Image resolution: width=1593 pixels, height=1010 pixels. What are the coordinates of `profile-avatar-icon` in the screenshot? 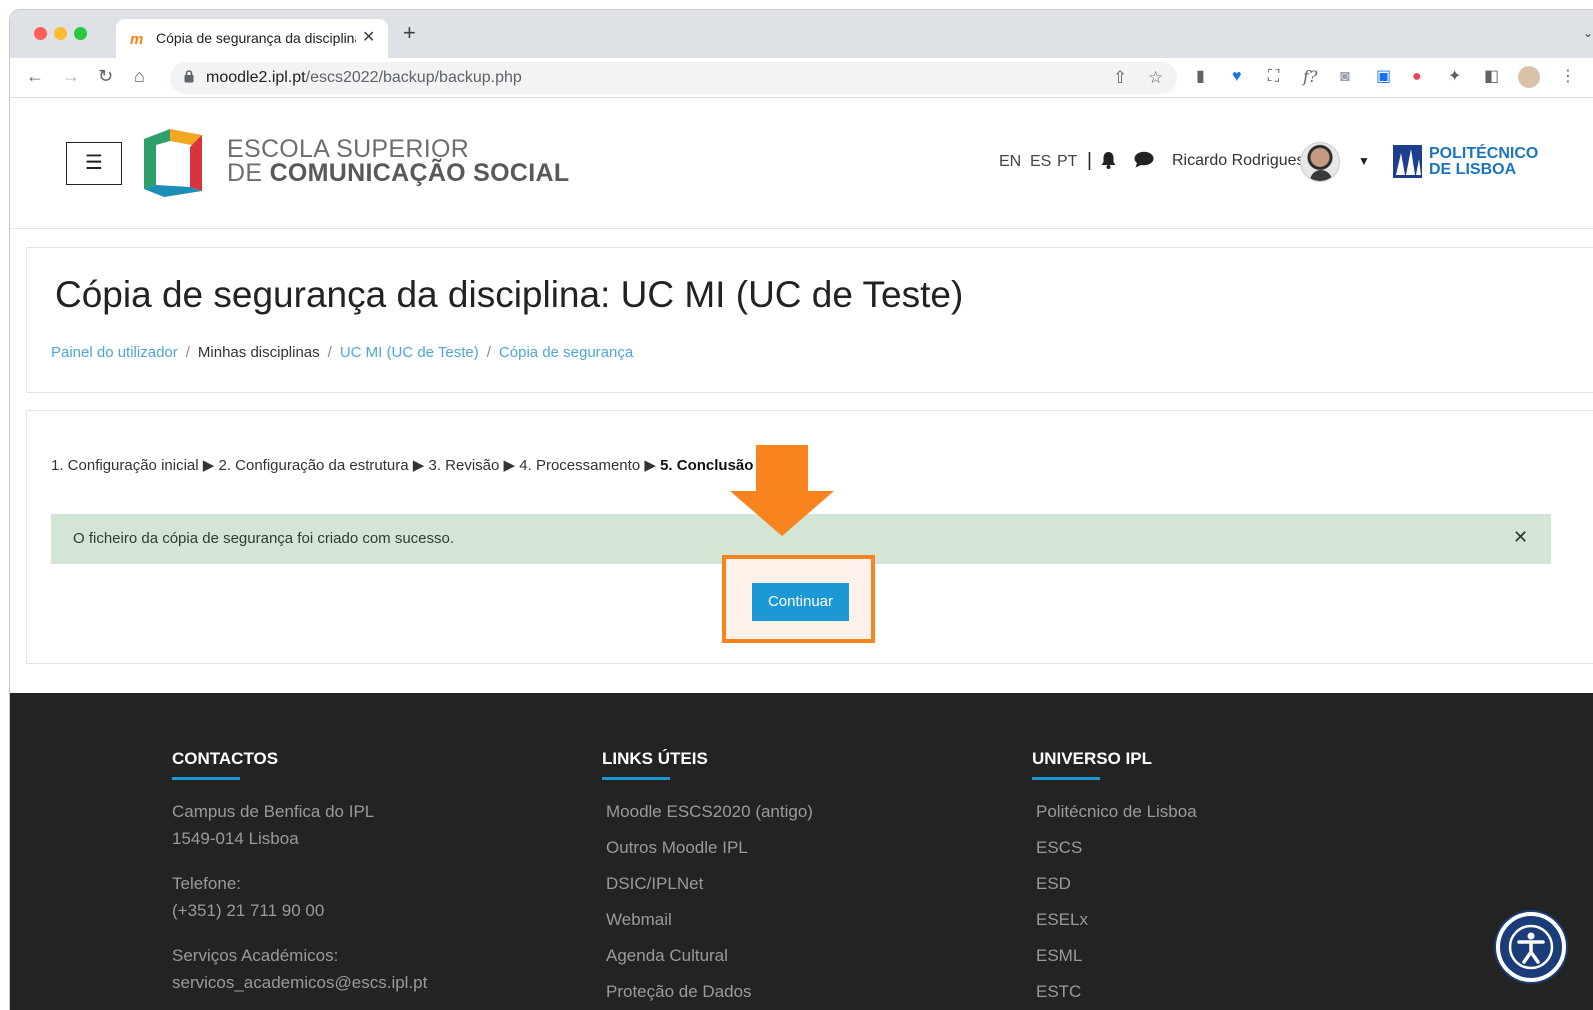 It's located at (1529, 77).